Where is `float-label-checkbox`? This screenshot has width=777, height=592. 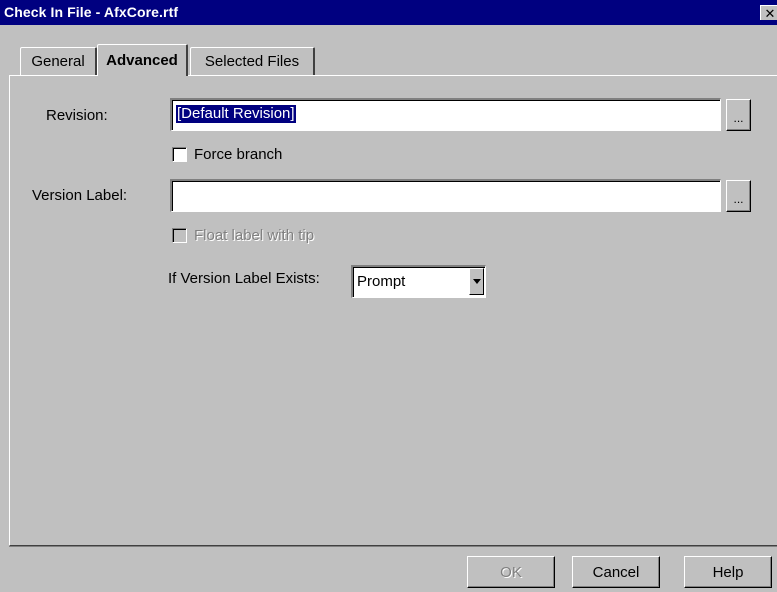 float-label-checkbox is located at coordinates (179, 235).